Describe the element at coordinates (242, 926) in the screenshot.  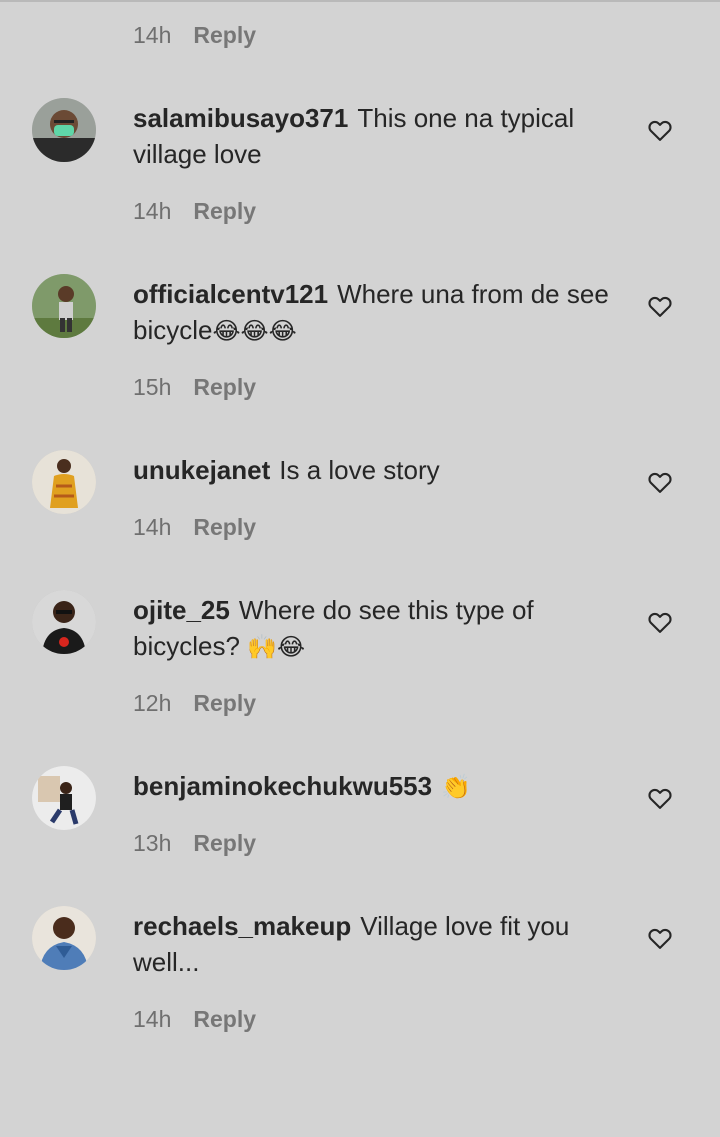
I see `comment-username: rechaels_makeup` at that location.